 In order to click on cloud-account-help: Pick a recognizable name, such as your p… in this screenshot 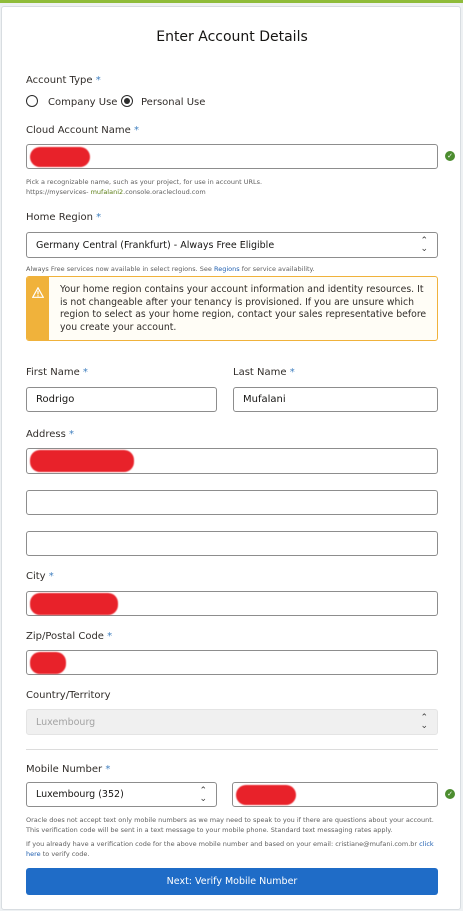, I will do `click(144, 187)`.